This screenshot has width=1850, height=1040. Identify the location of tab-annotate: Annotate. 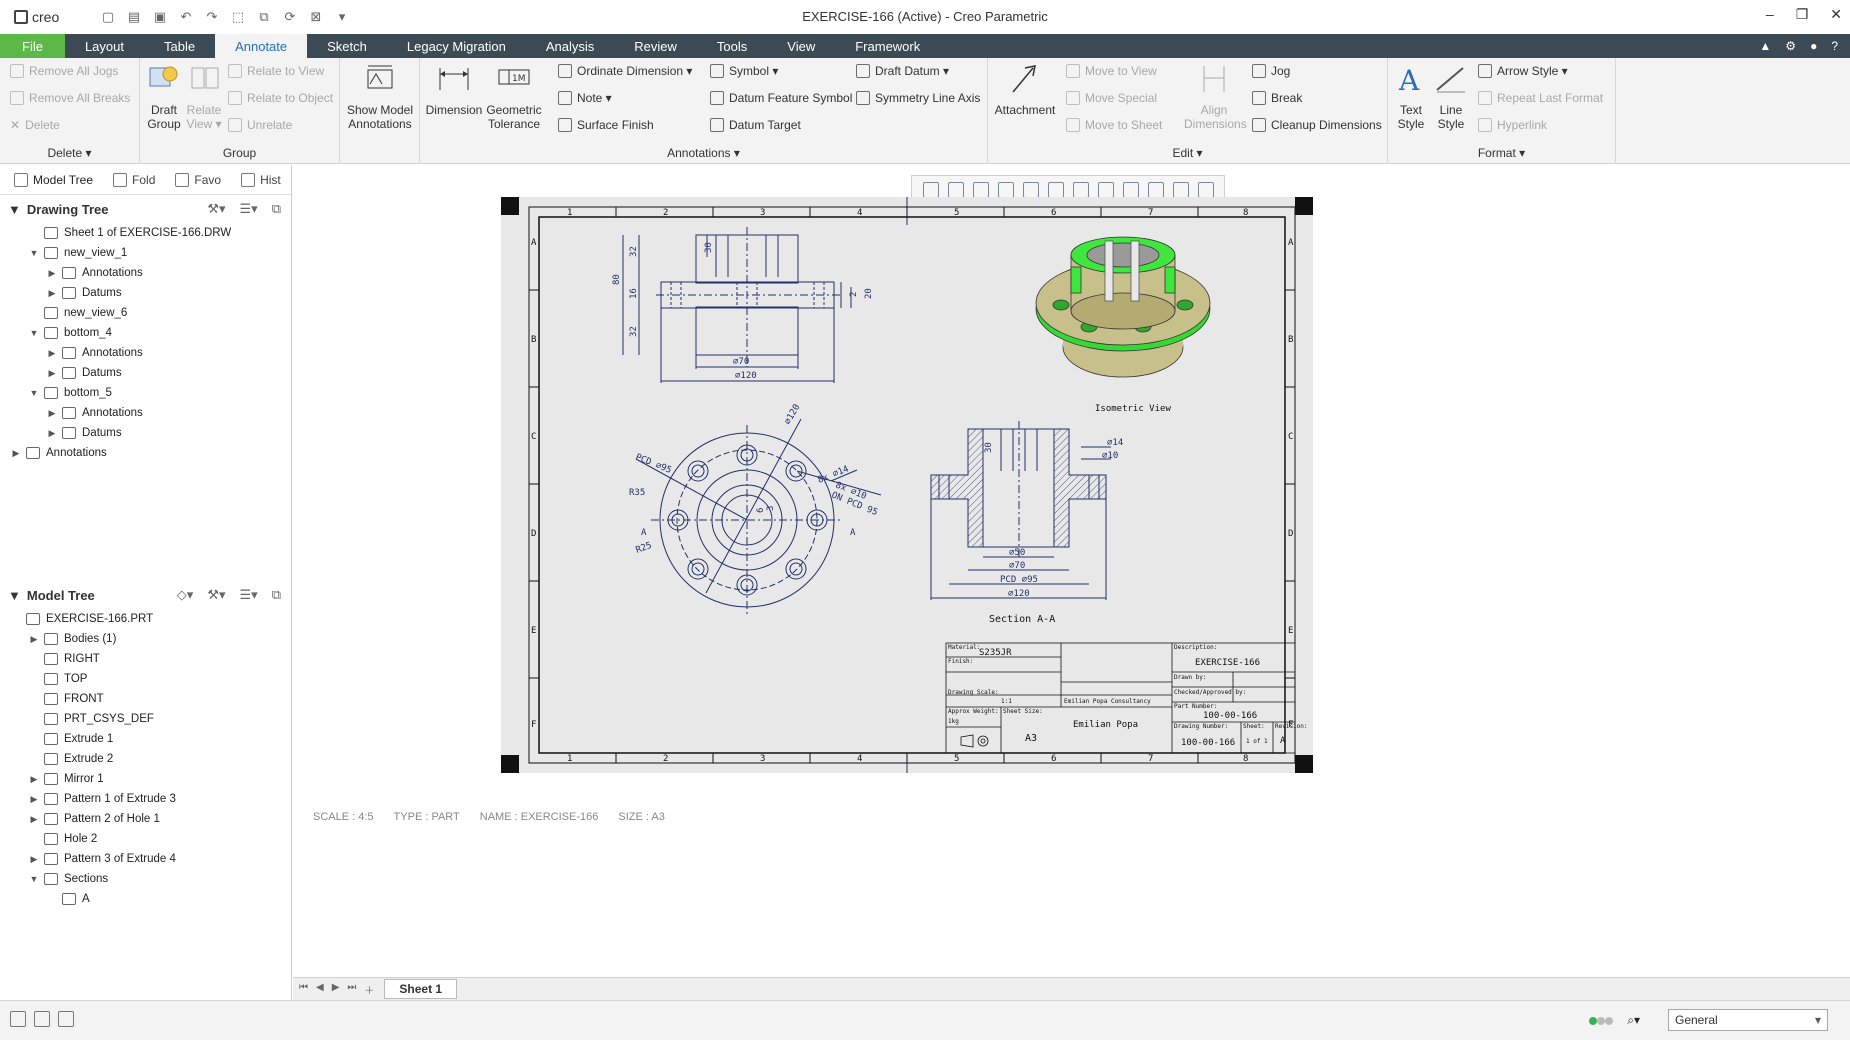
(261, 46).